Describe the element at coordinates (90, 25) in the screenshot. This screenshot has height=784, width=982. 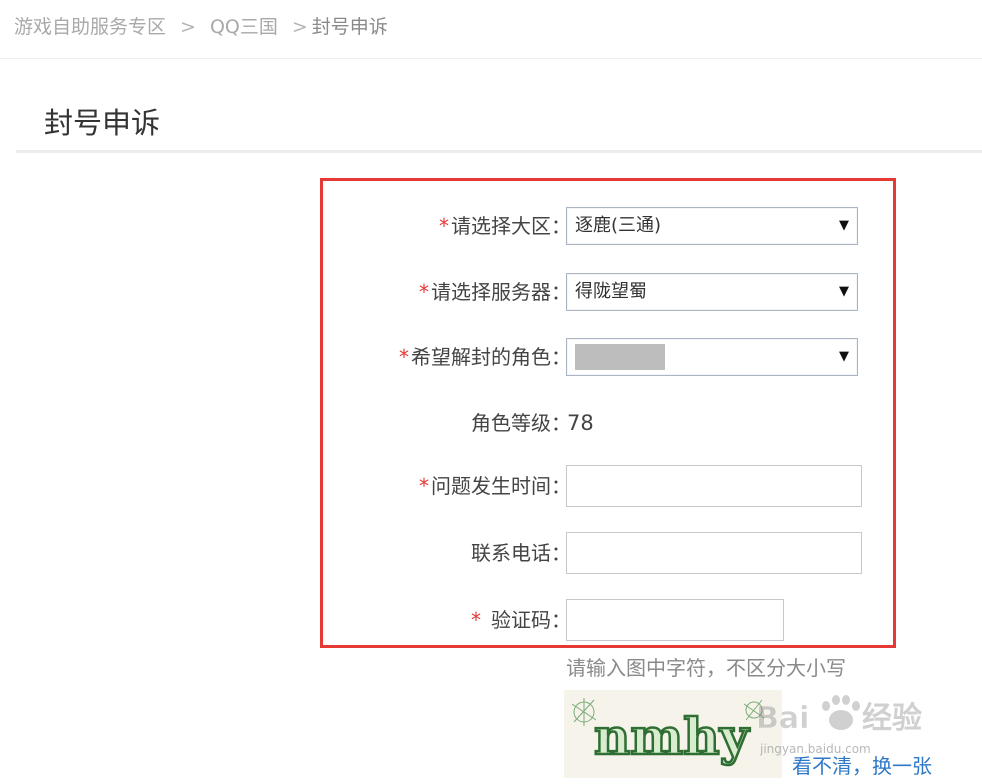
I see `breadcrumb-item-home: 游戏自助服务专区` at that location.